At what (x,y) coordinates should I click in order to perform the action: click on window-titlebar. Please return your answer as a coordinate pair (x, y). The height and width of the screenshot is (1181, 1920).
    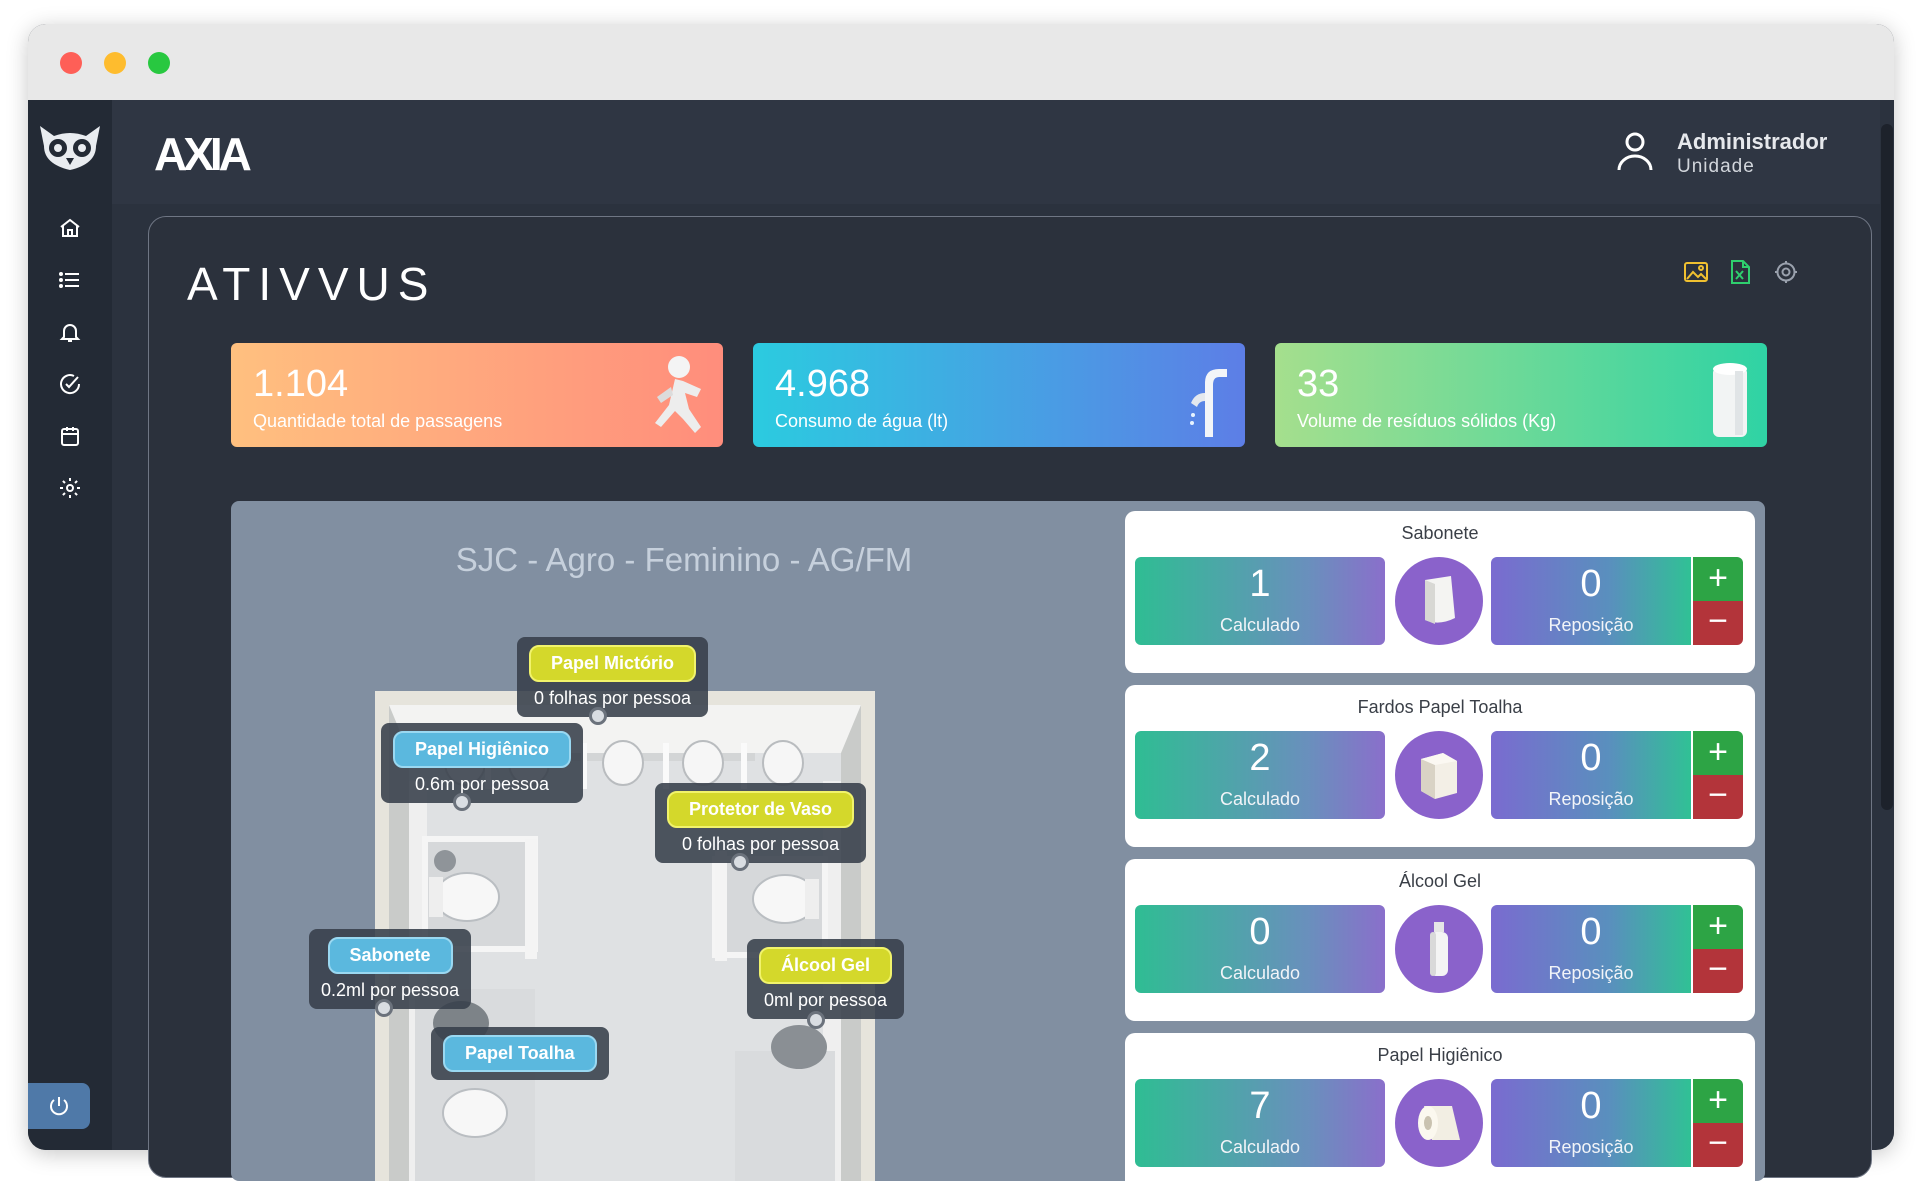
    Looking at the image, I should click on (961, 62).